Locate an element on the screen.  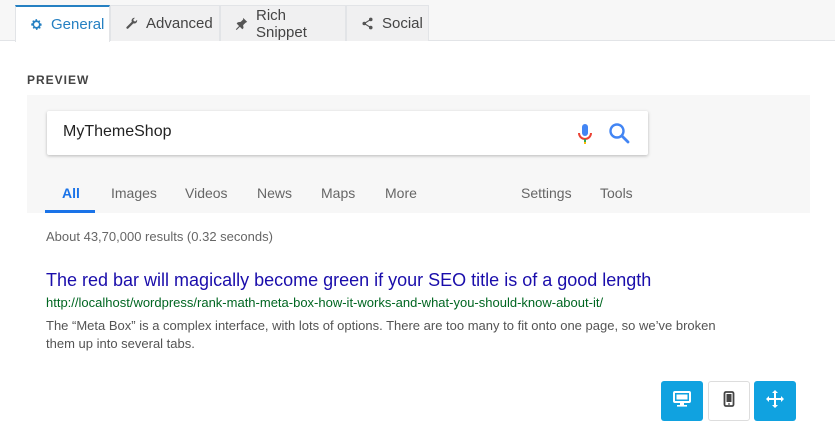
expand-icon is located at coordinates (775, 401).